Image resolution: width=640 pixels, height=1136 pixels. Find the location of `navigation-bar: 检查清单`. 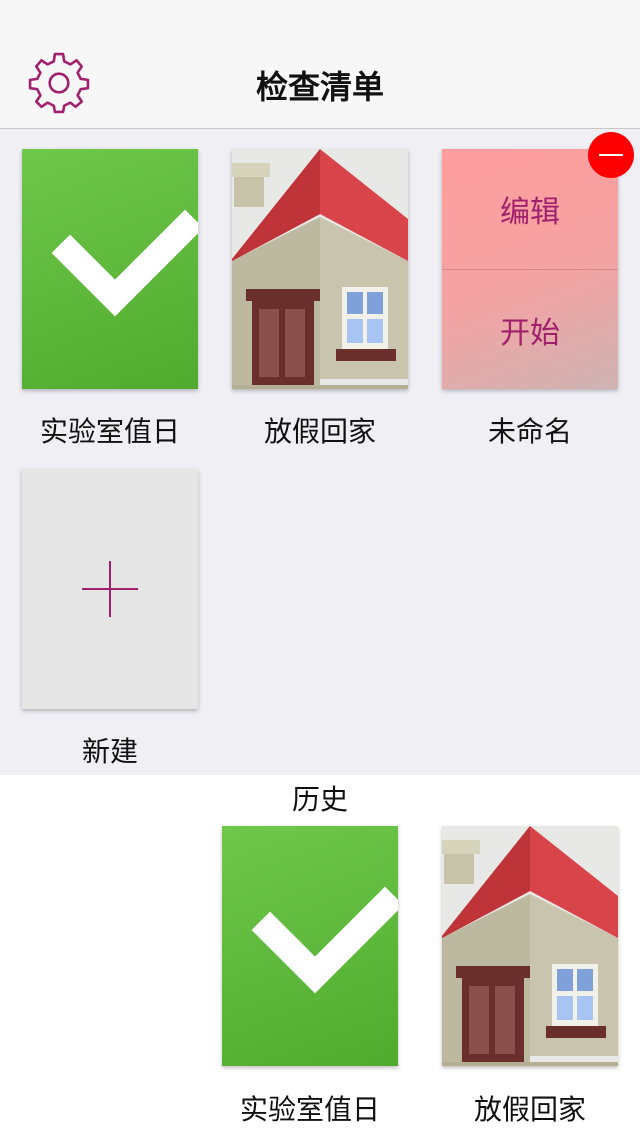

navigation-bar: 检查清单 is located at coordinates (320, 64).